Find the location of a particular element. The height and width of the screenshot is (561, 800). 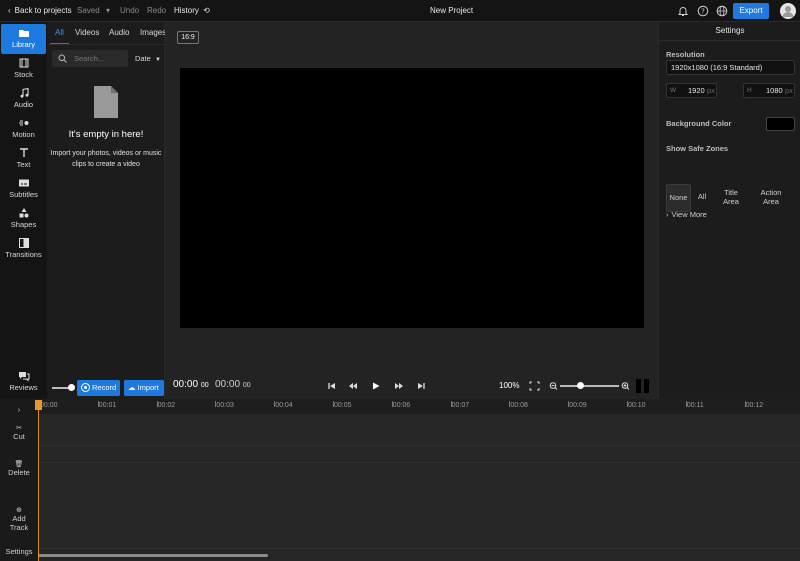

total-time: 00:00 00 is located at coordinates (233, 384).